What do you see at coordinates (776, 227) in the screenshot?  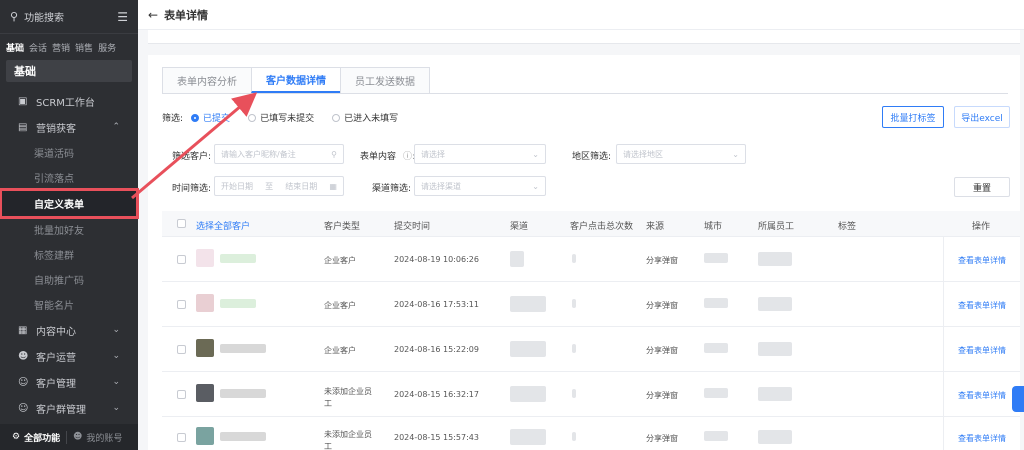 I see `th-staff: 所属员工` at bounding box center [776, 227].